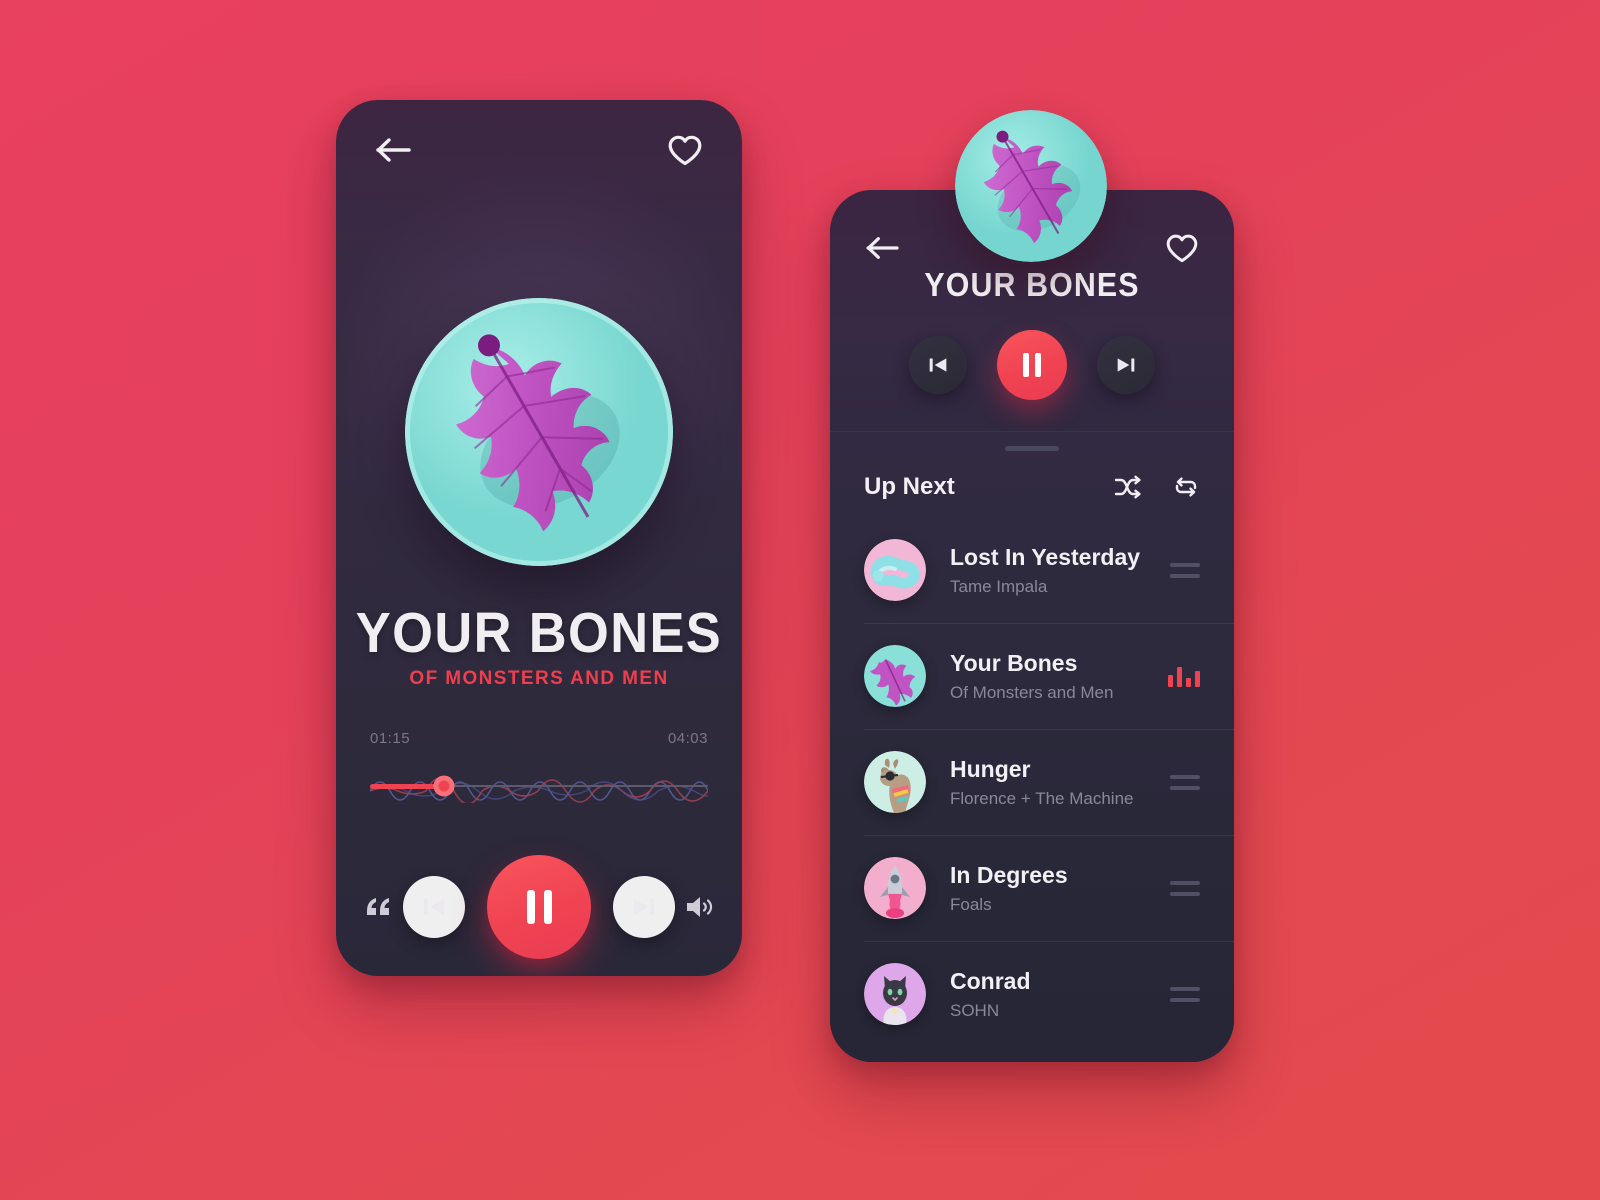 Image resolution: width=1600 pixels, height=1200 pixels. What do you see at coordinates (1045, 557) in the screenshot?
I see `queue-item-title: Lost In Yesterday` at bounding box center [1045, 557].